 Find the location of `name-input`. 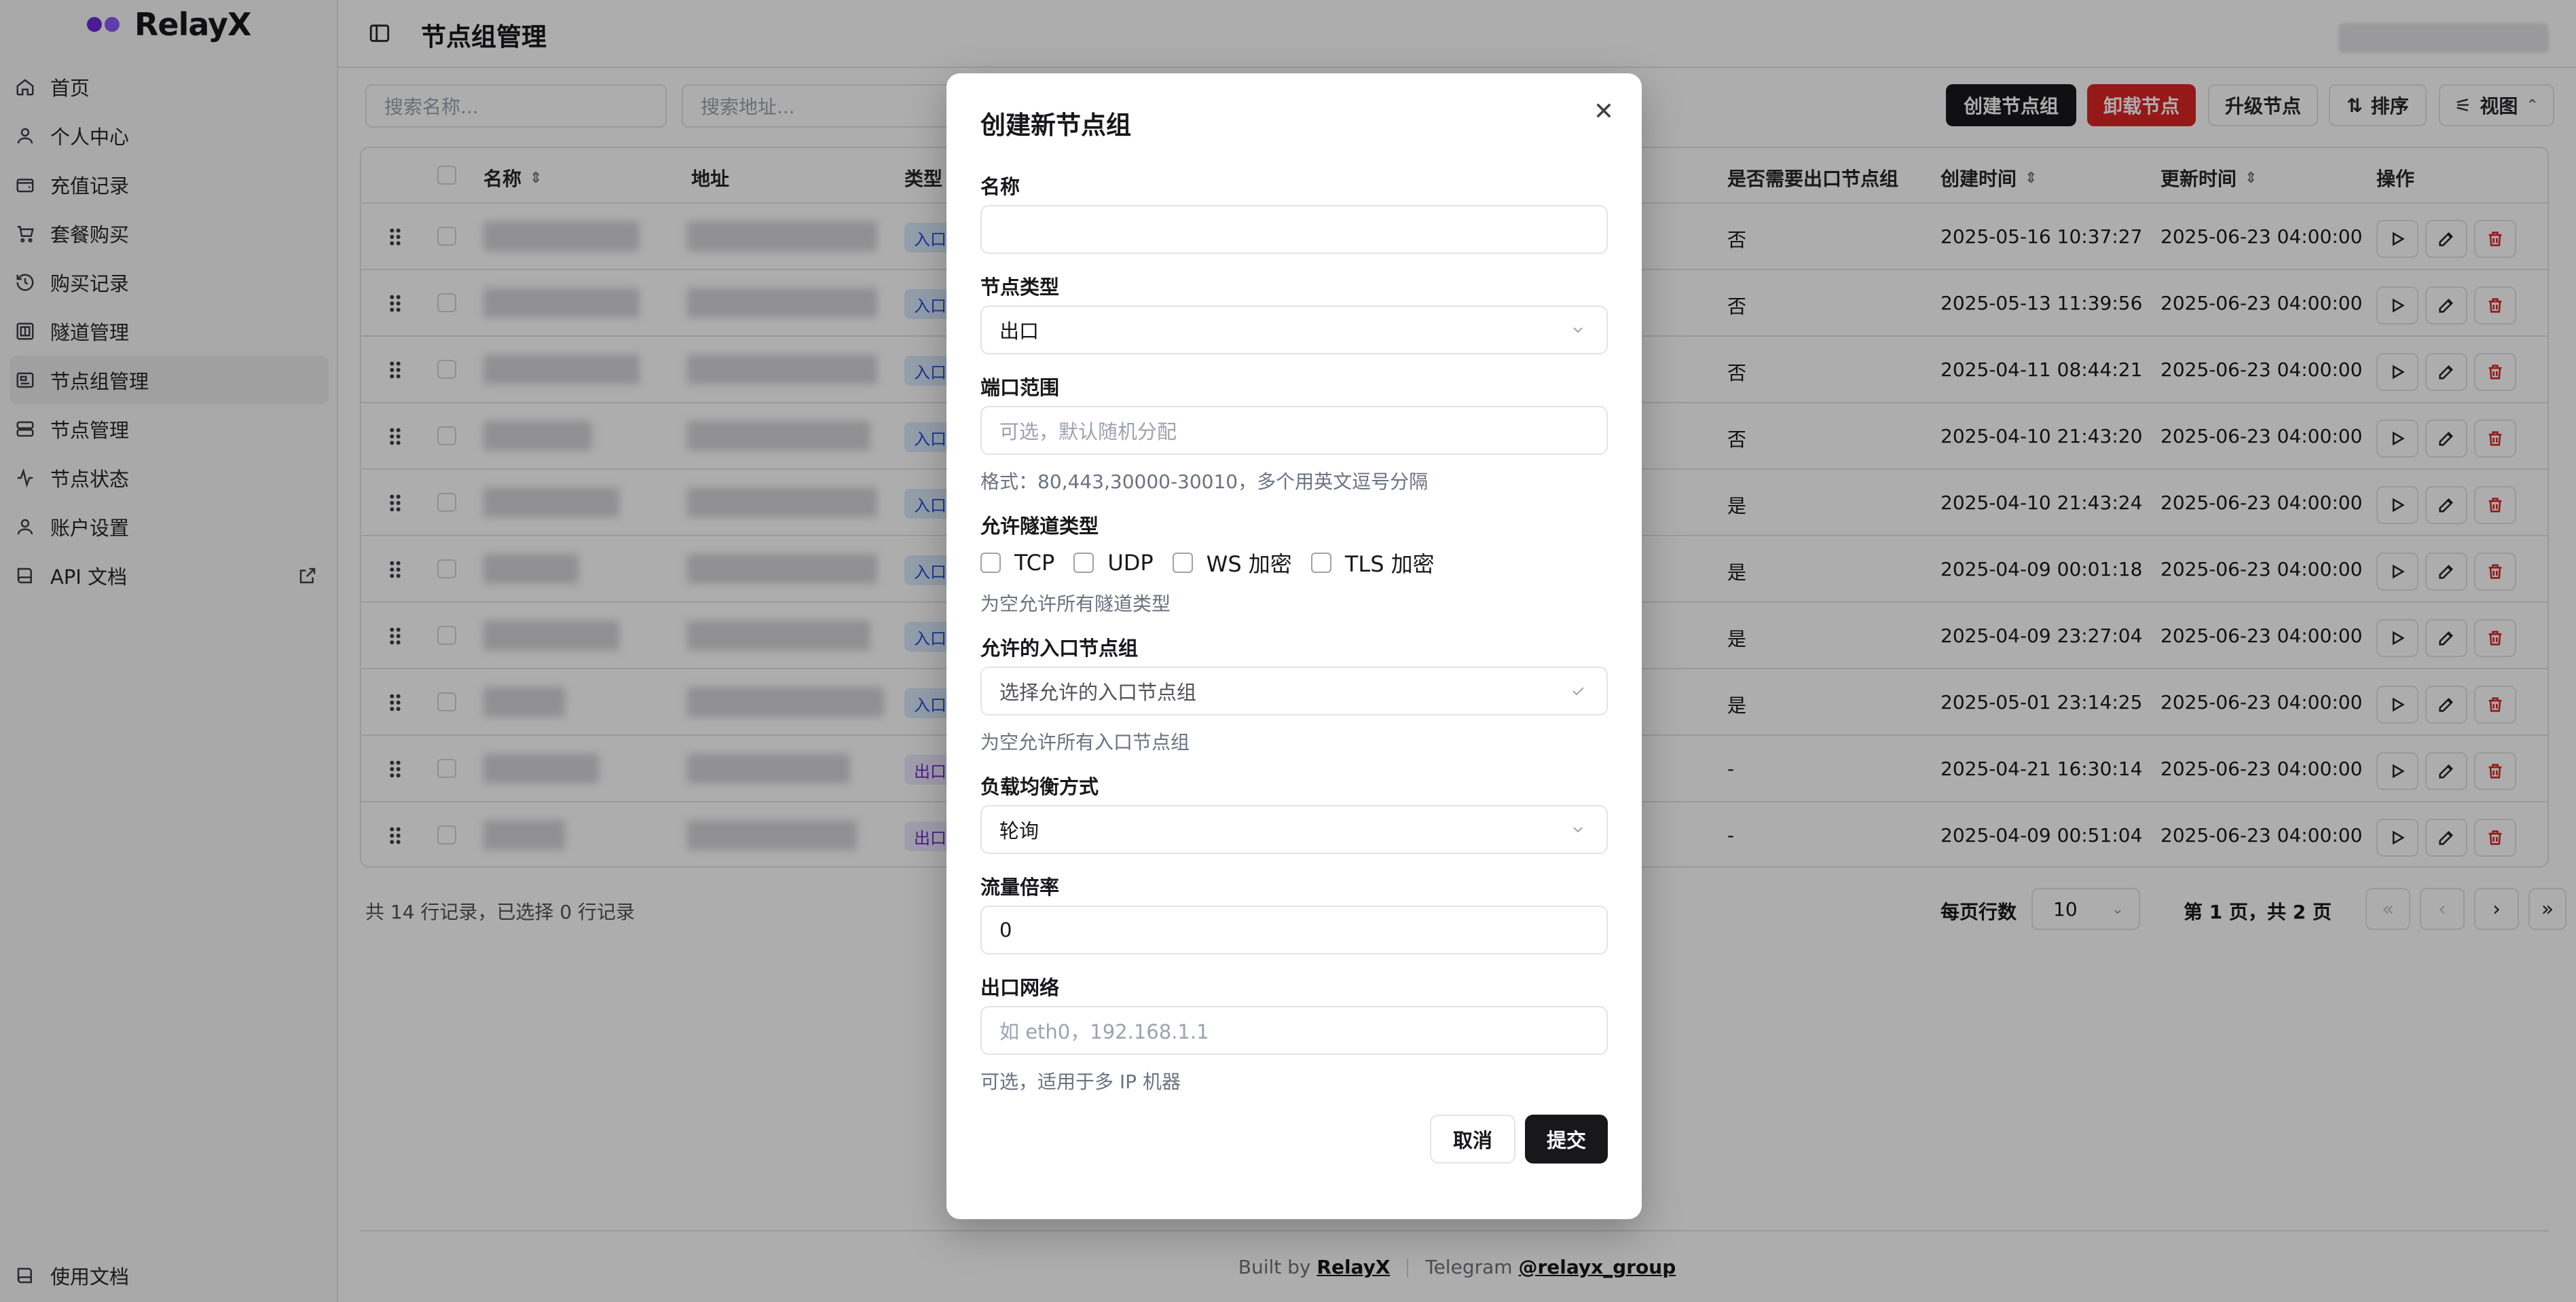

name-input is located at coordinates (1294, 229).